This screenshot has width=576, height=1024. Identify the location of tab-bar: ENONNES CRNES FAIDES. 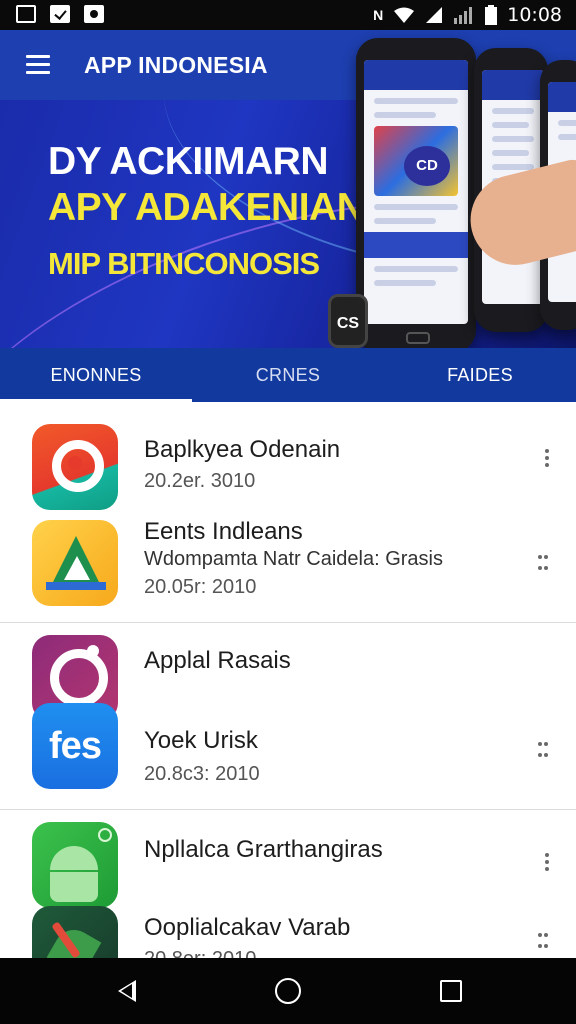
(288, 375).